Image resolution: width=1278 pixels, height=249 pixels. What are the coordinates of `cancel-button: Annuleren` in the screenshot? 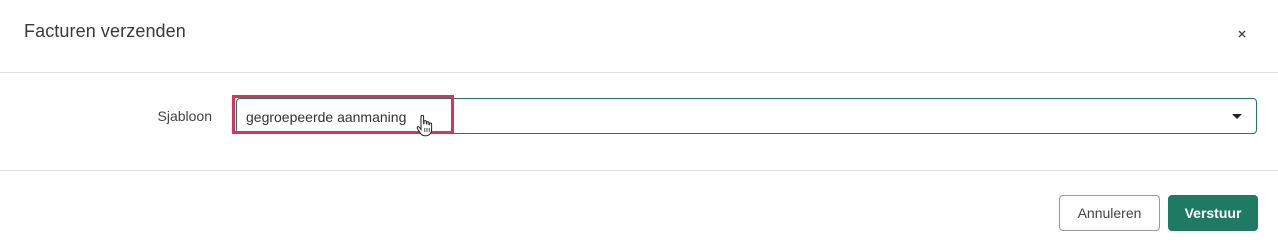 It's located at (1109, 213).